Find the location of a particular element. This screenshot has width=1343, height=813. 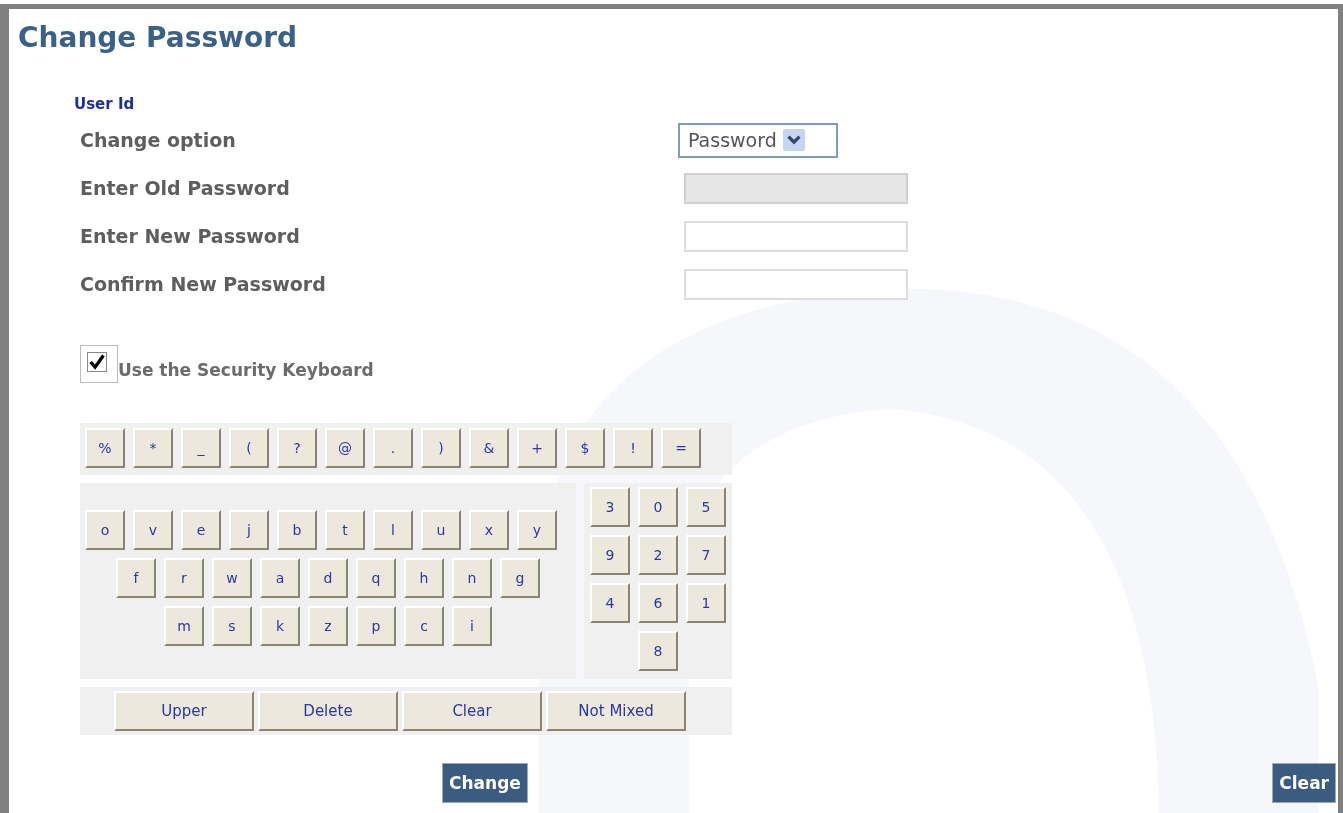

chevron-down-icon is located at coordinates (793, 140).